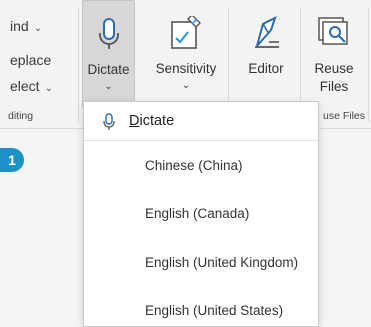  Describe the element at coordinates (201, 140) in the screenshot. I see `menu-divider` at that location.